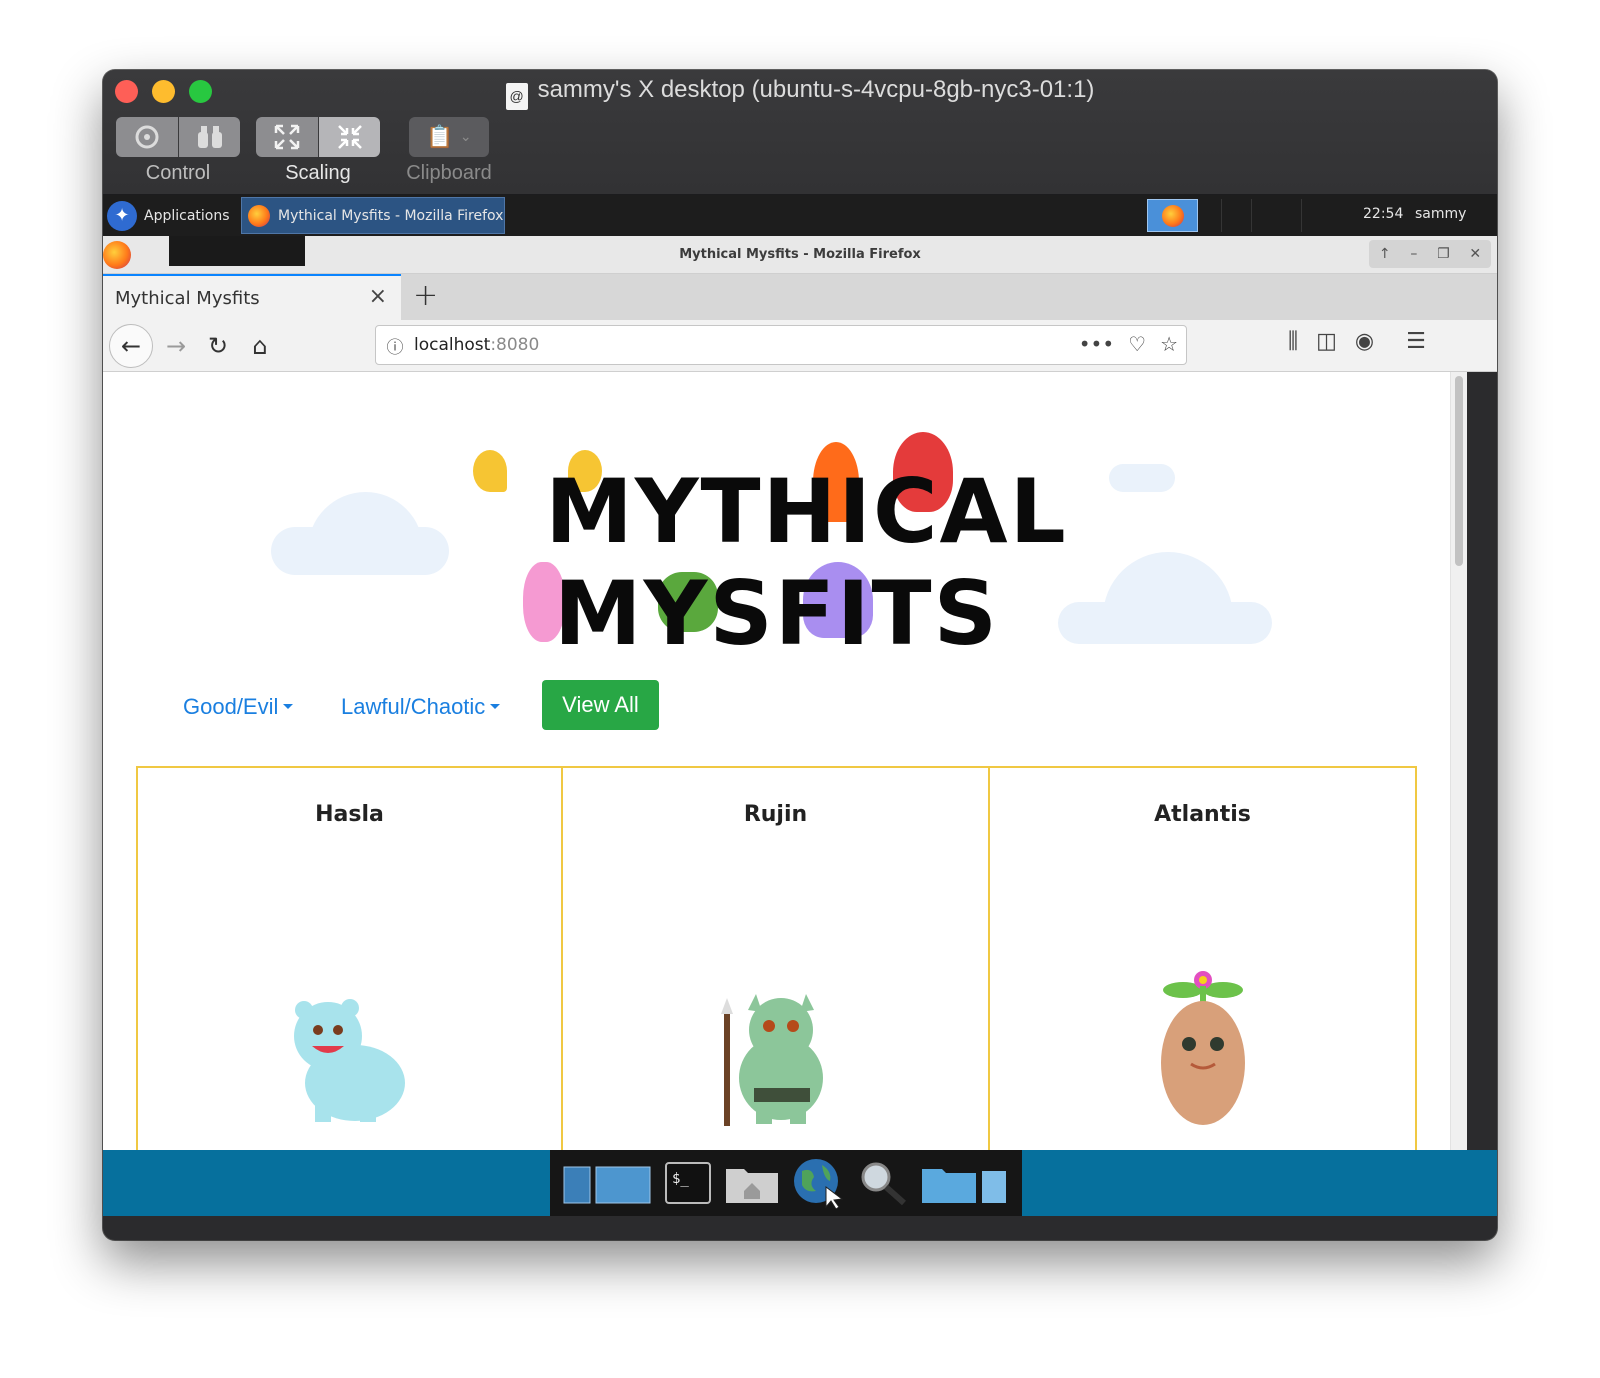  What do you see at coordinates (775, 814) in the screenshot?
I see `mysfit-name: Rujin` at bounding box center [775, 814].